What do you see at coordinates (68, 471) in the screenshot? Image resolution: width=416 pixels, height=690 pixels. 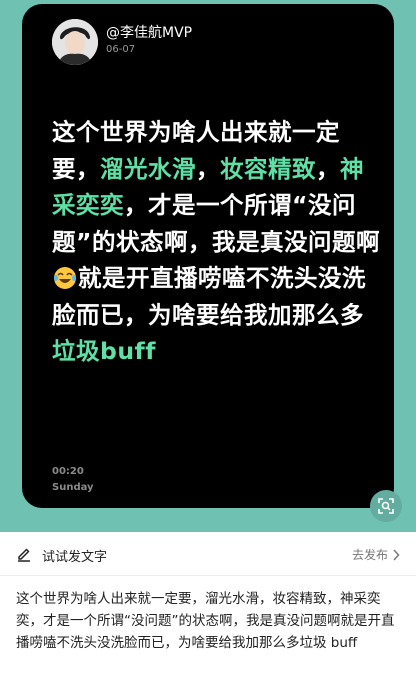 I see `post-time: 00:20` at bounding box center [68, 471].